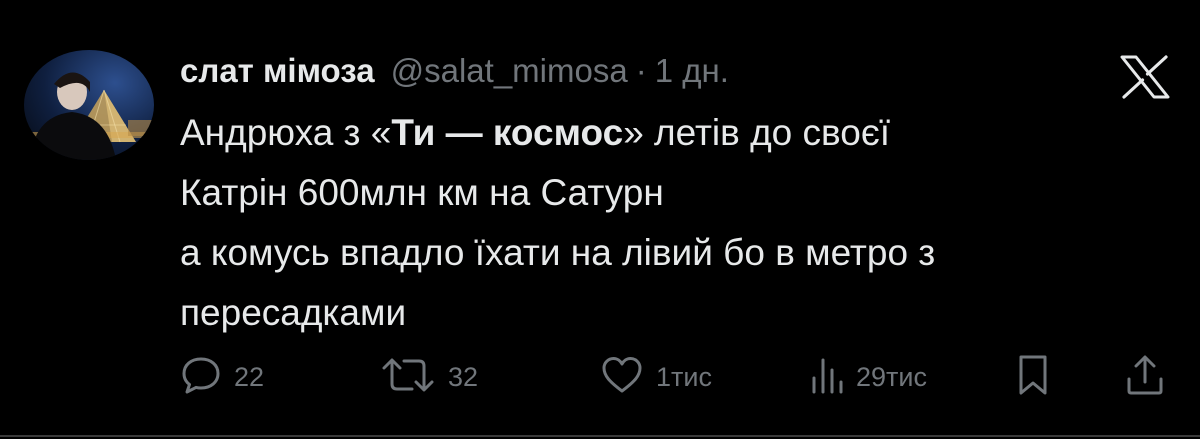 This screenshot has width=1200, height=439. What do you see at coordinates (249, 376) in the screenshot?
I see `reply-count: 22` at bounding box center [249, 376].